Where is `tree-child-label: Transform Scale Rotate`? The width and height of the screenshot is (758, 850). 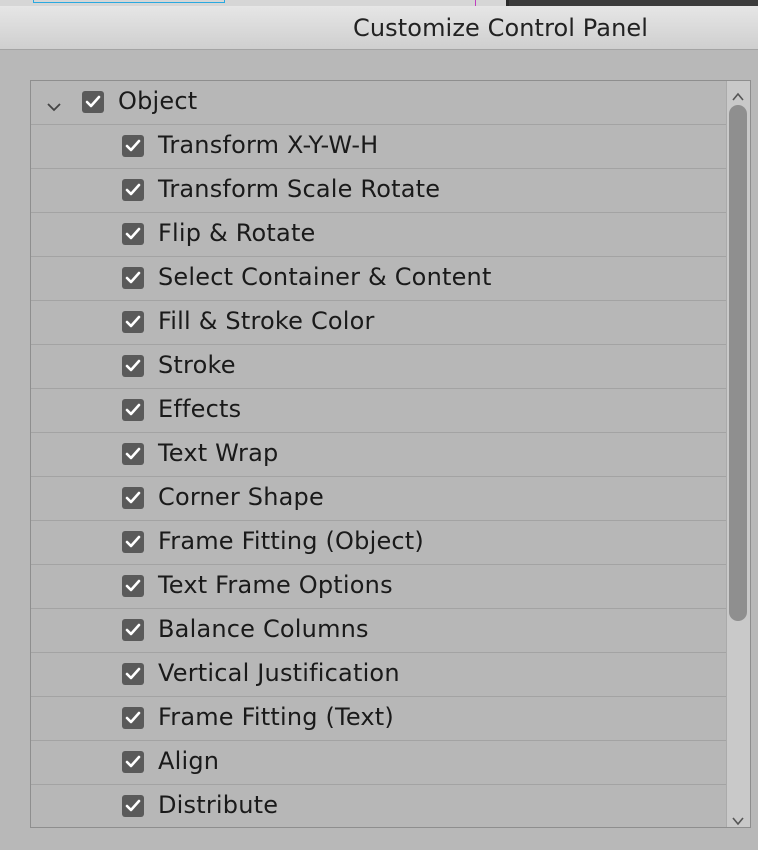 tree-child-label: Transform Scale Rotate is located at coordinates (299, 189).